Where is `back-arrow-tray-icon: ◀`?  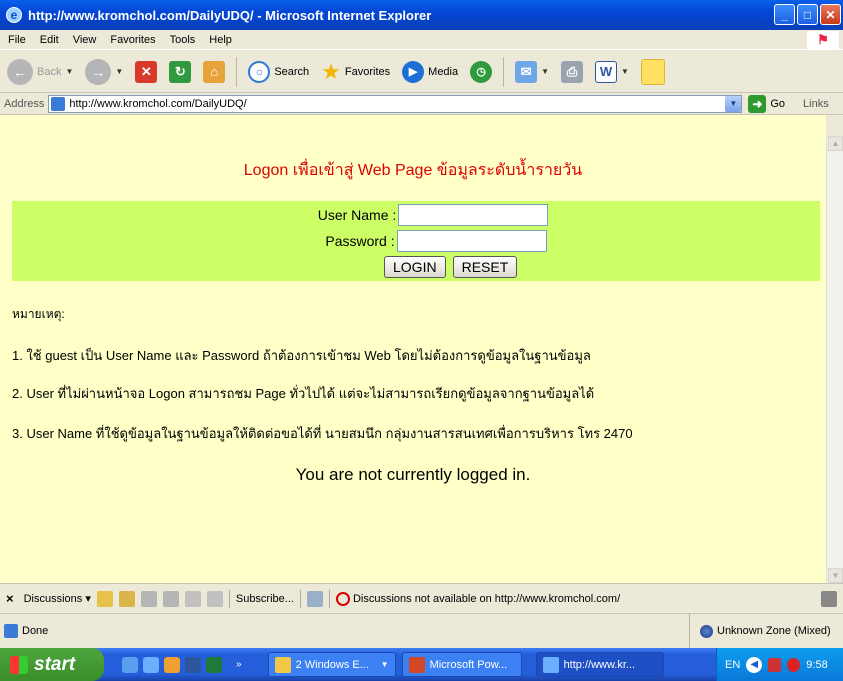 back-arrow-tray-icon: ◀ is located at coordinates (754, 664).